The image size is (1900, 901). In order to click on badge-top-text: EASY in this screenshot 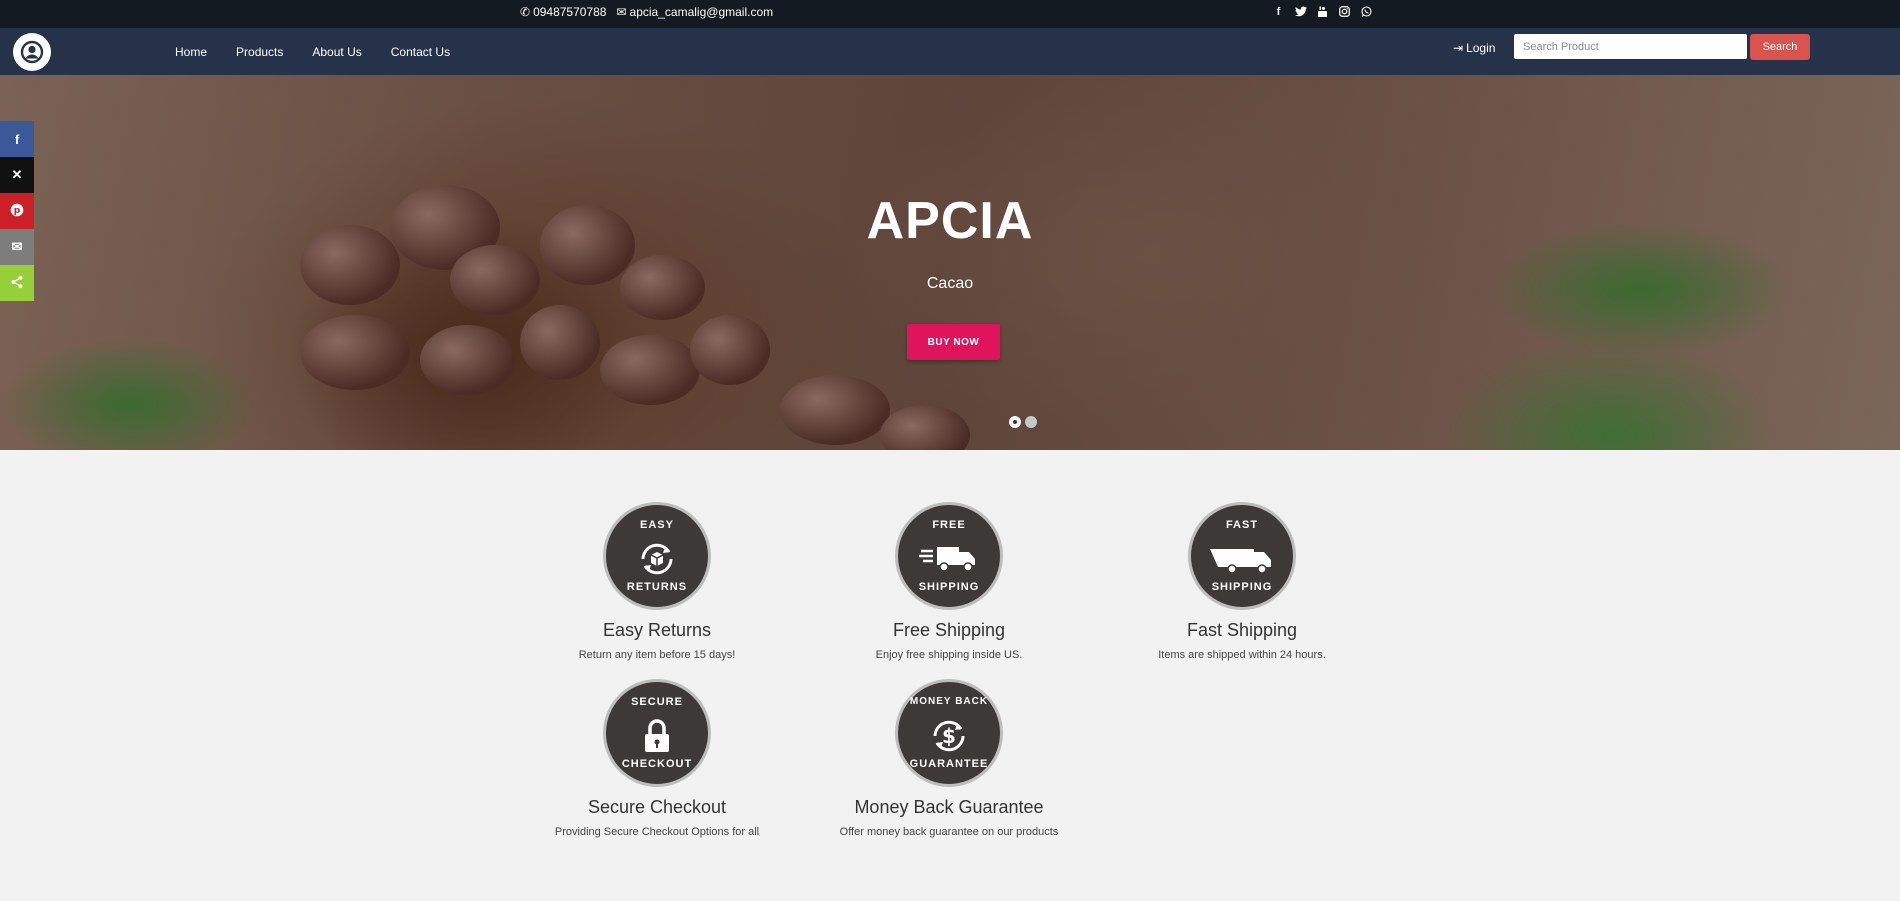, I will do `click(657, 525)`.